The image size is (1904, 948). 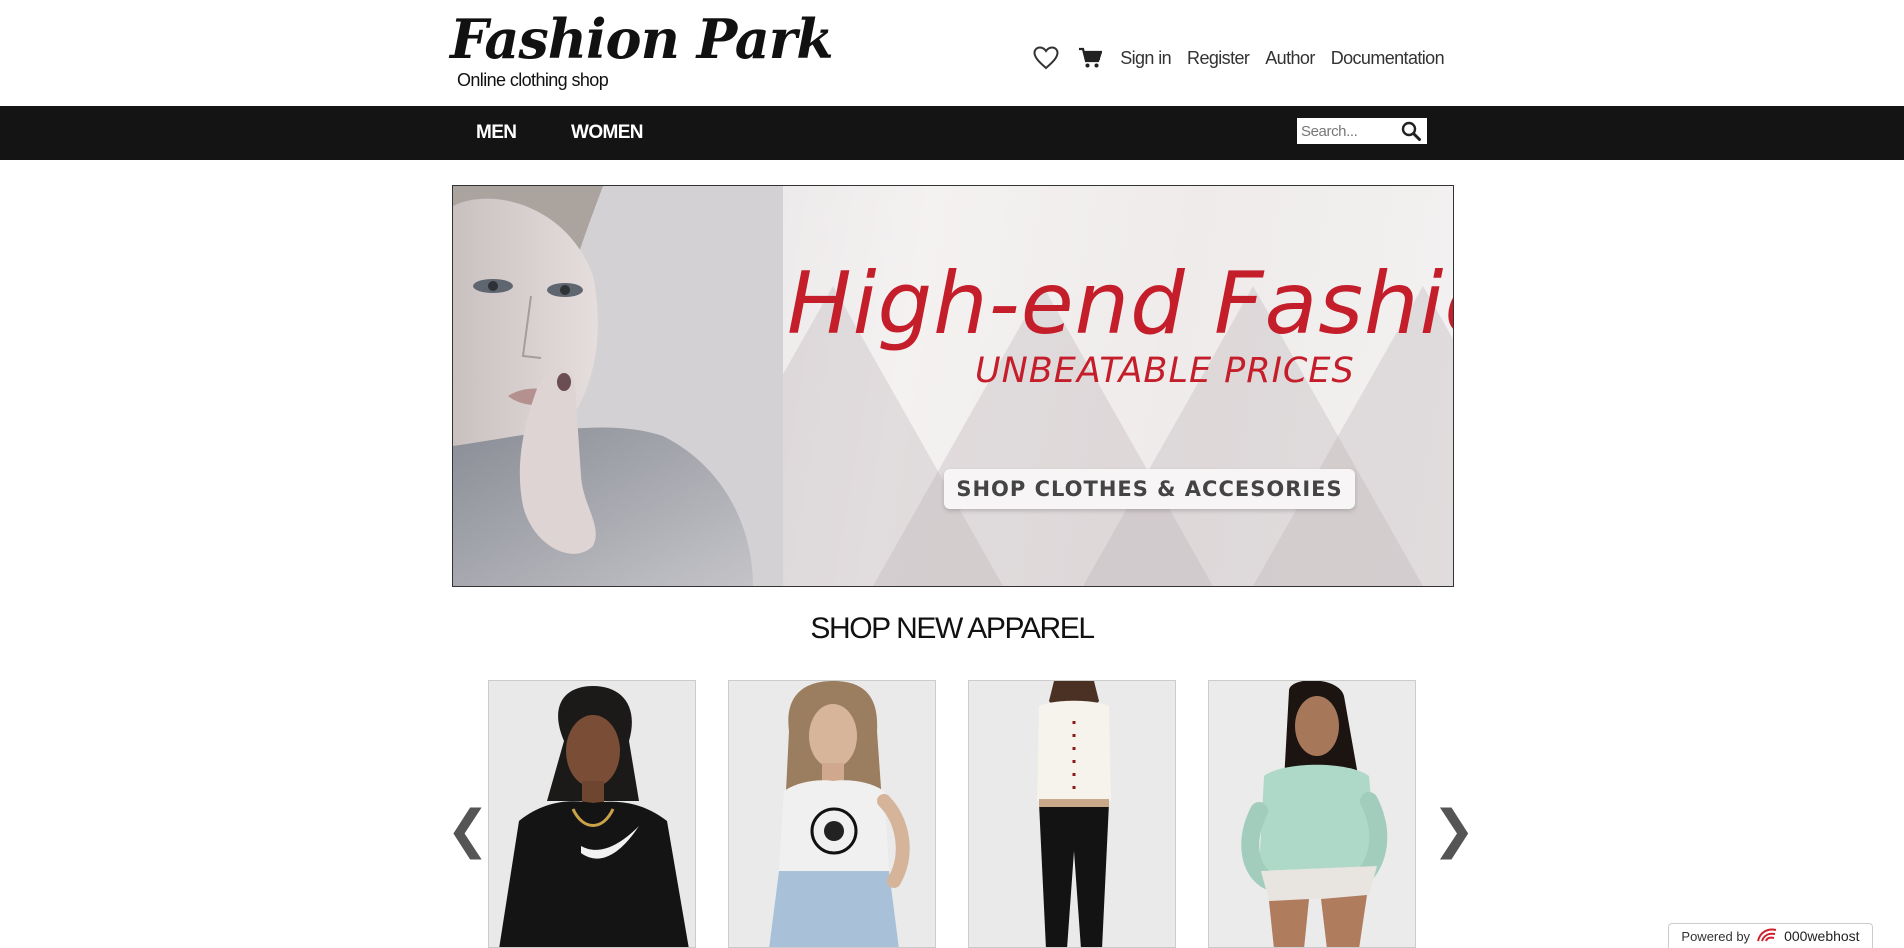 What do you see at coordinates (1120, 304) in the screenshot?
I see `hero-title: High-end Fashion` at bounding box center [1120, 304].